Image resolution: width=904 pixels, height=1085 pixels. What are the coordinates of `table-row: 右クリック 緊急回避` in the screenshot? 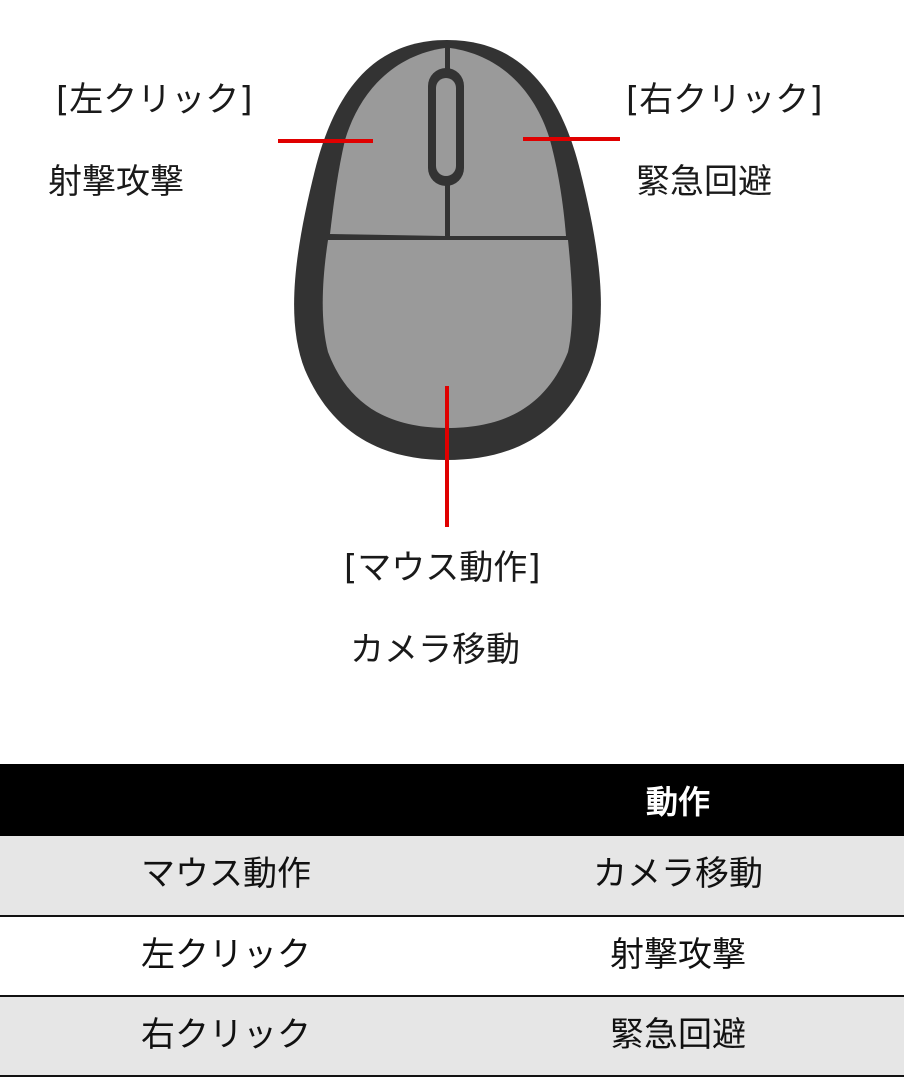 It's located at (452, 1036).